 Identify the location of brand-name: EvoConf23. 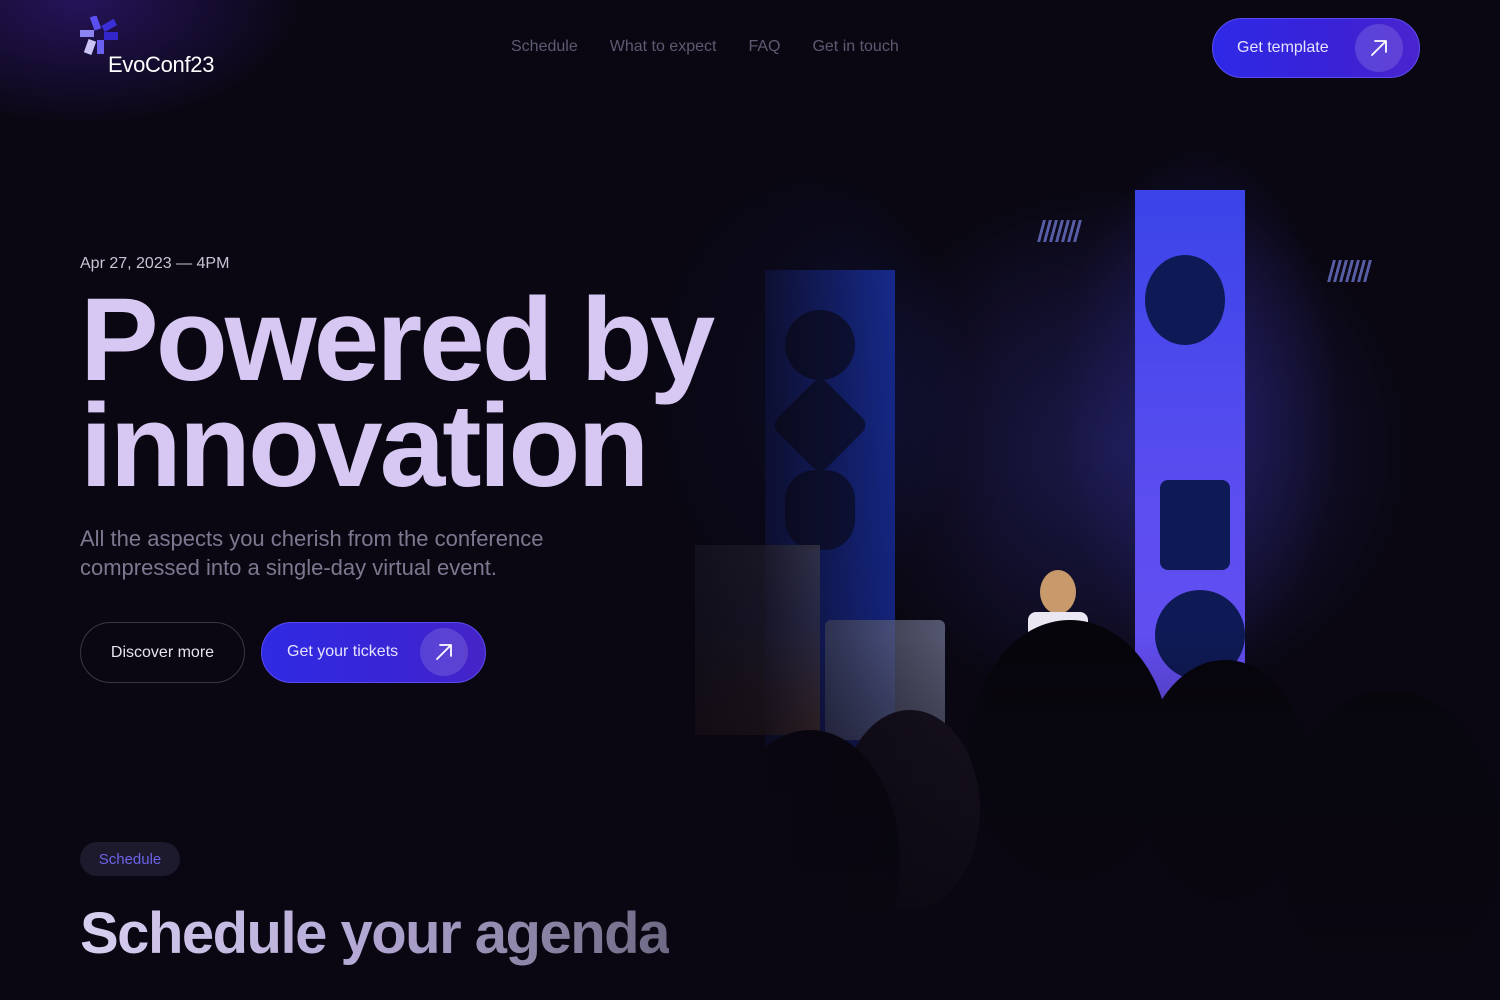
(161, 64).